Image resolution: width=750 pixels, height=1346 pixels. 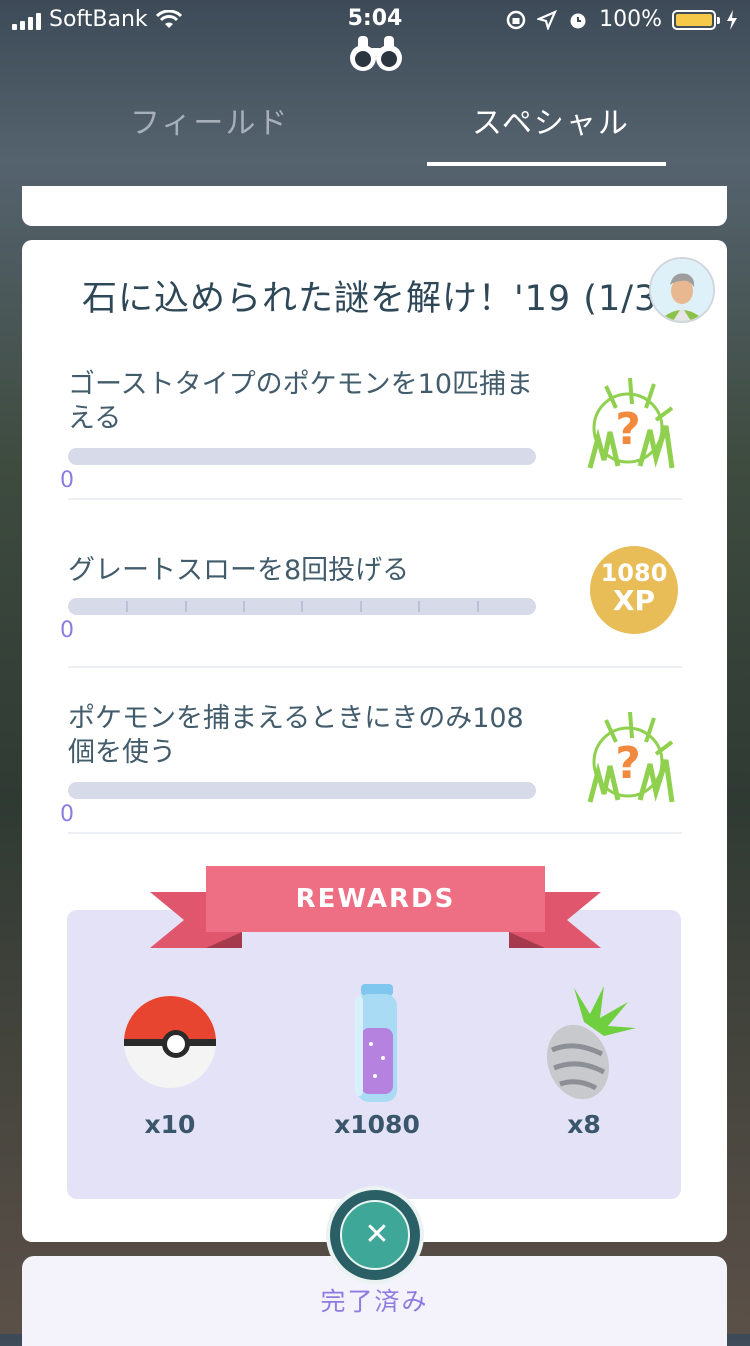 What do you see at coordinates (547, 19) in the screenshot?
I see `location-icon` at bounding box center [547, 19].